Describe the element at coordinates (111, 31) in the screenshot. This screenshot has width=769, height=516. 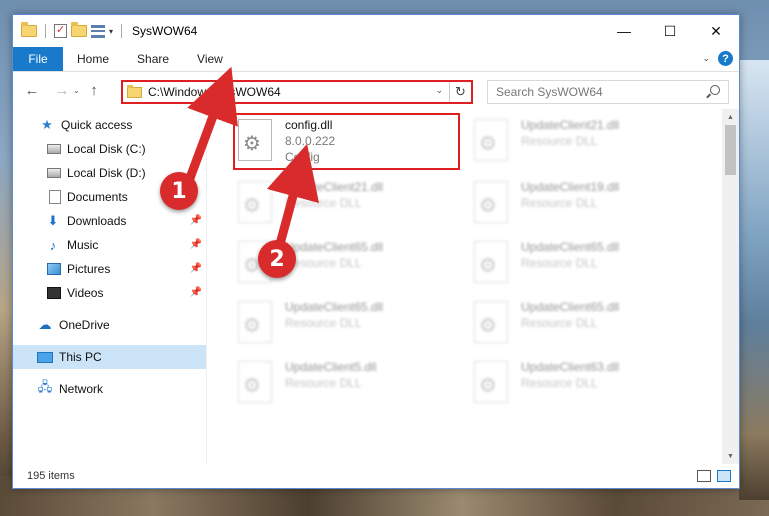
I see `customize-toolbar-icon: ▾` at that location.